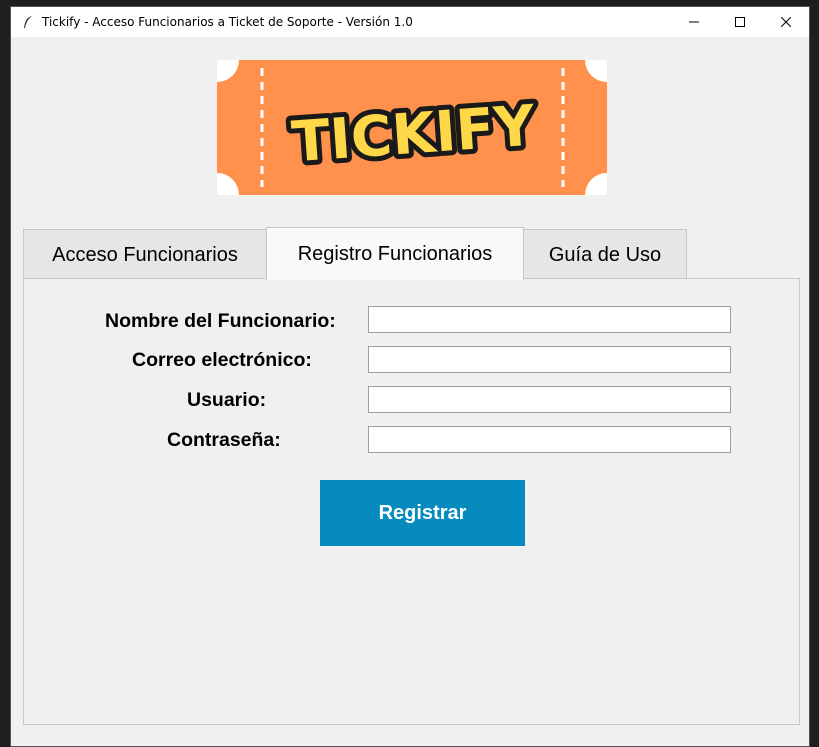 The width and height of the screenshot is (819, 747). I want to click on tickify-logo: TICKIFY TICKIFY, so click(412, 127).